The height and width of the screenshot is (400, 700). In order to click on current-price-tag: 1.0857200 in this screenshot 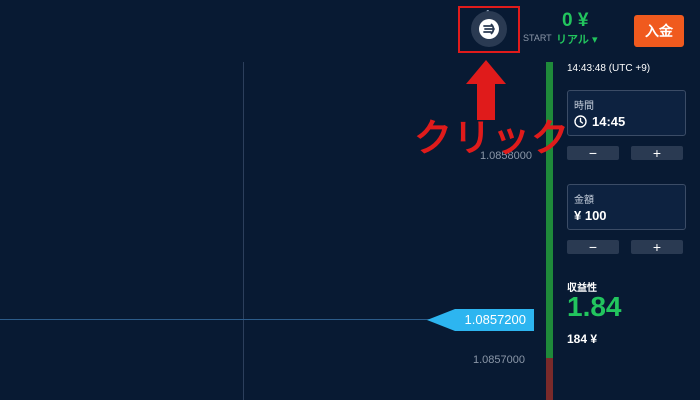, I will do `click(480, 320)`.